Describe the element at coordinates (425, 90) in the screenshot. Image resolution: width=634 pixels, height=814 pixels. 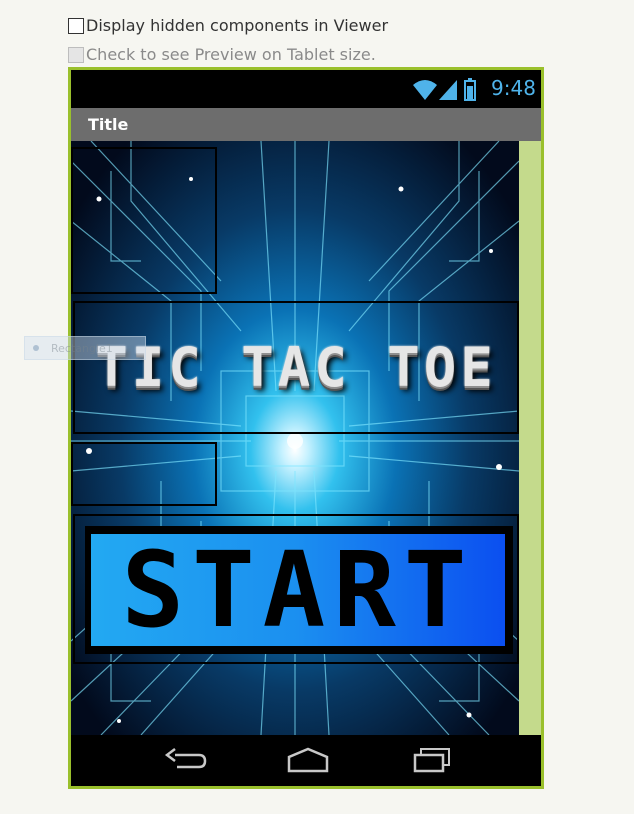
I see `wifi-icon` at that location.